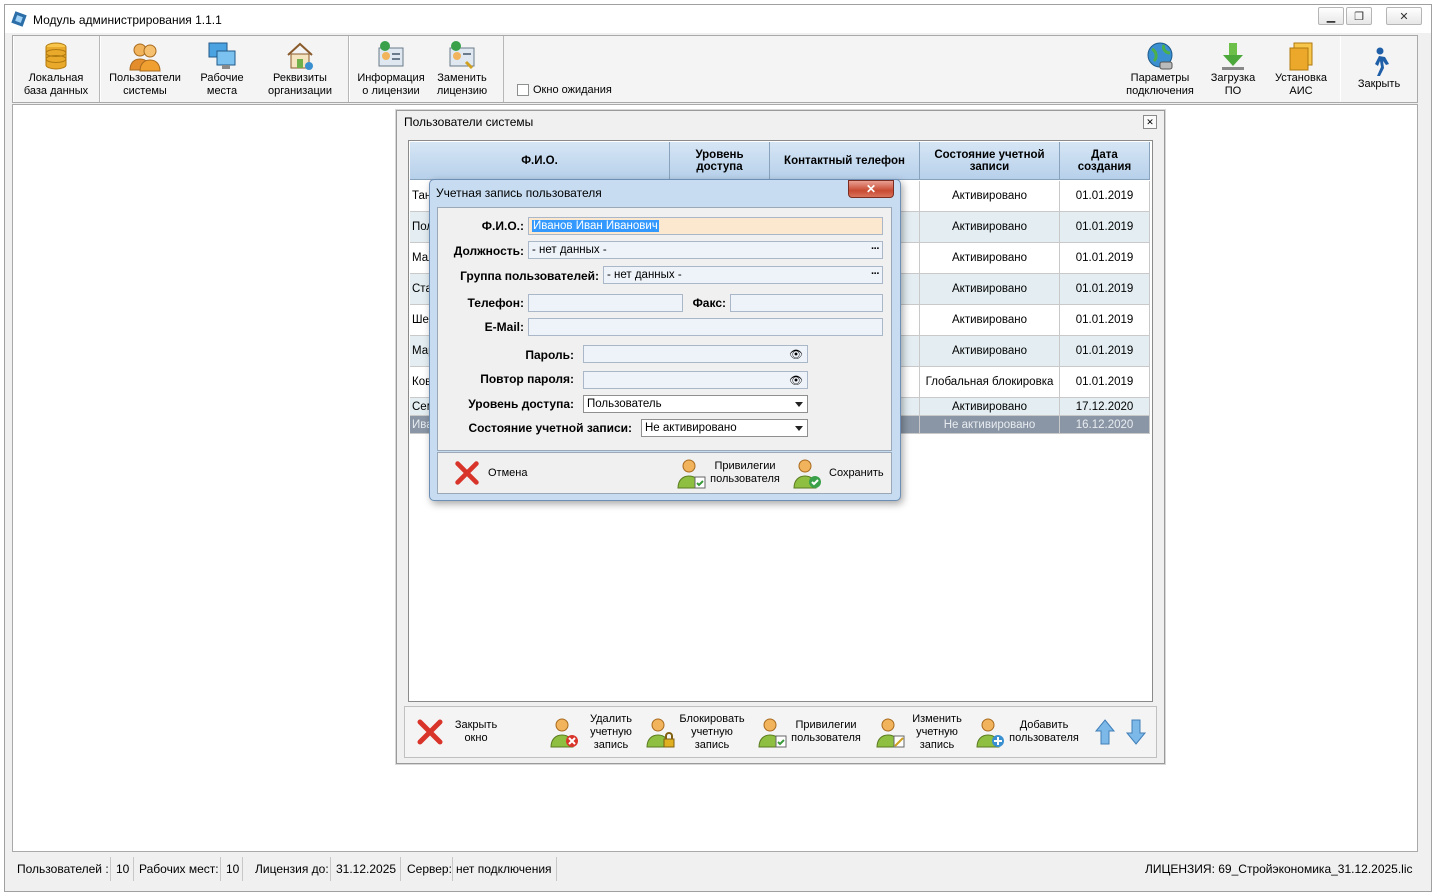 This screenshot has width=1436, height=896. I want to click on column-header-created: Дата создания, so click(1105, 161).